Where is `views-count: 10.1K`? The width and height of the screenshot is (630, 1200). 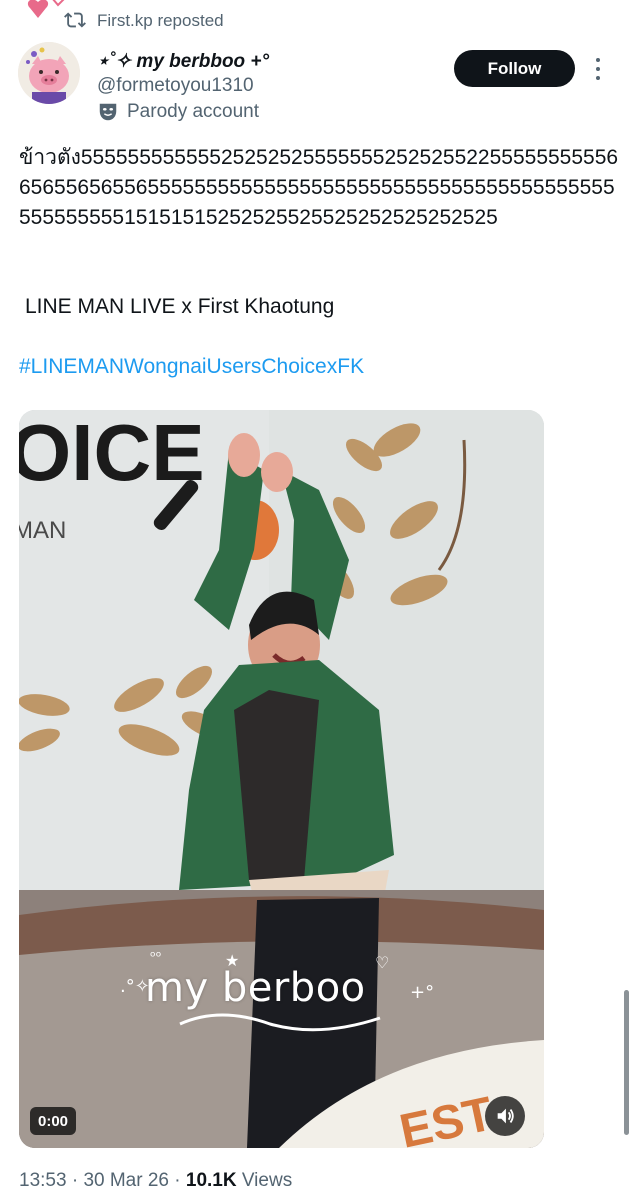 views-count: 10.1K is located at coordinates (211, 1180).